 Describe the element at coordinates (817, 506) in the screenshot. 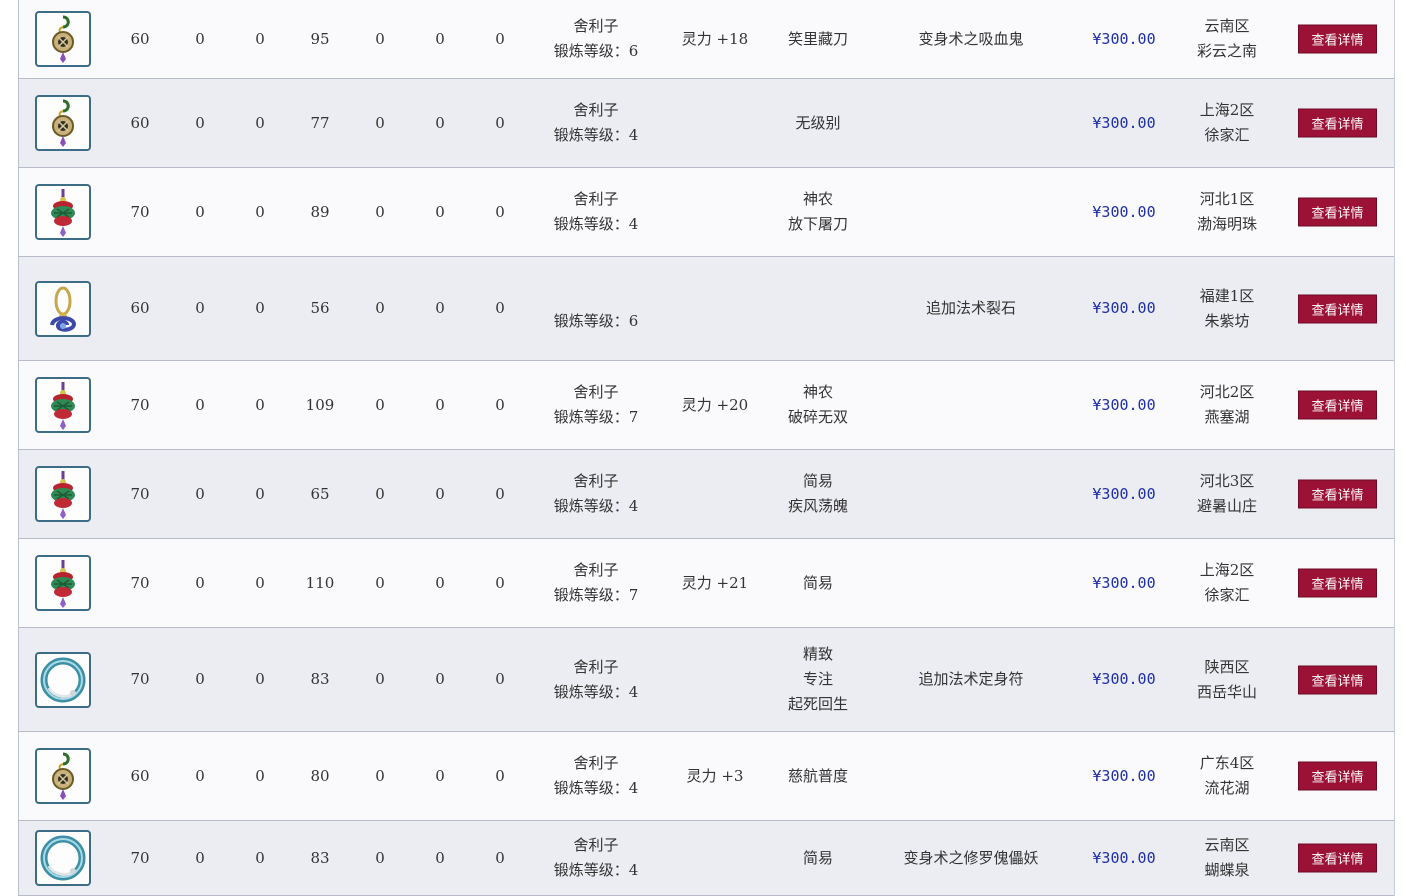

I see `trait-label: 疾风荡魄` at that location.